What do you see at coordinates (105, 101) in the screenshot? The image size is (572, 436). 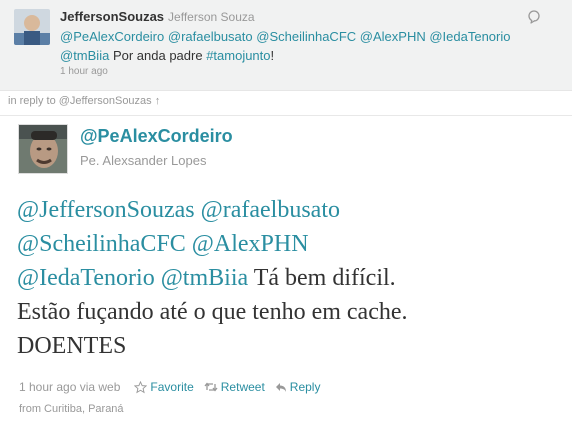 I see `in-reply-user: @JeffersonSouzas` at bounding box center [105, 101].